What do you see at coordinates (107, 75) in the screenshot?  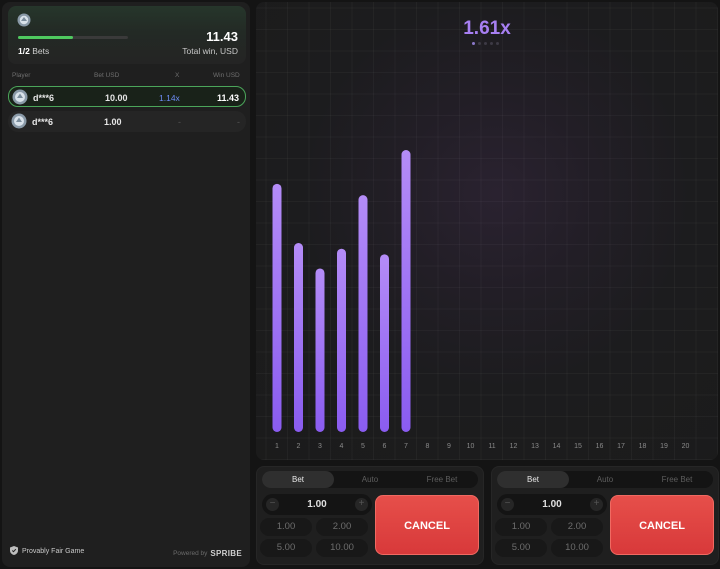 I see `header-bet: Bet USD` at bounding box center [107, 75].